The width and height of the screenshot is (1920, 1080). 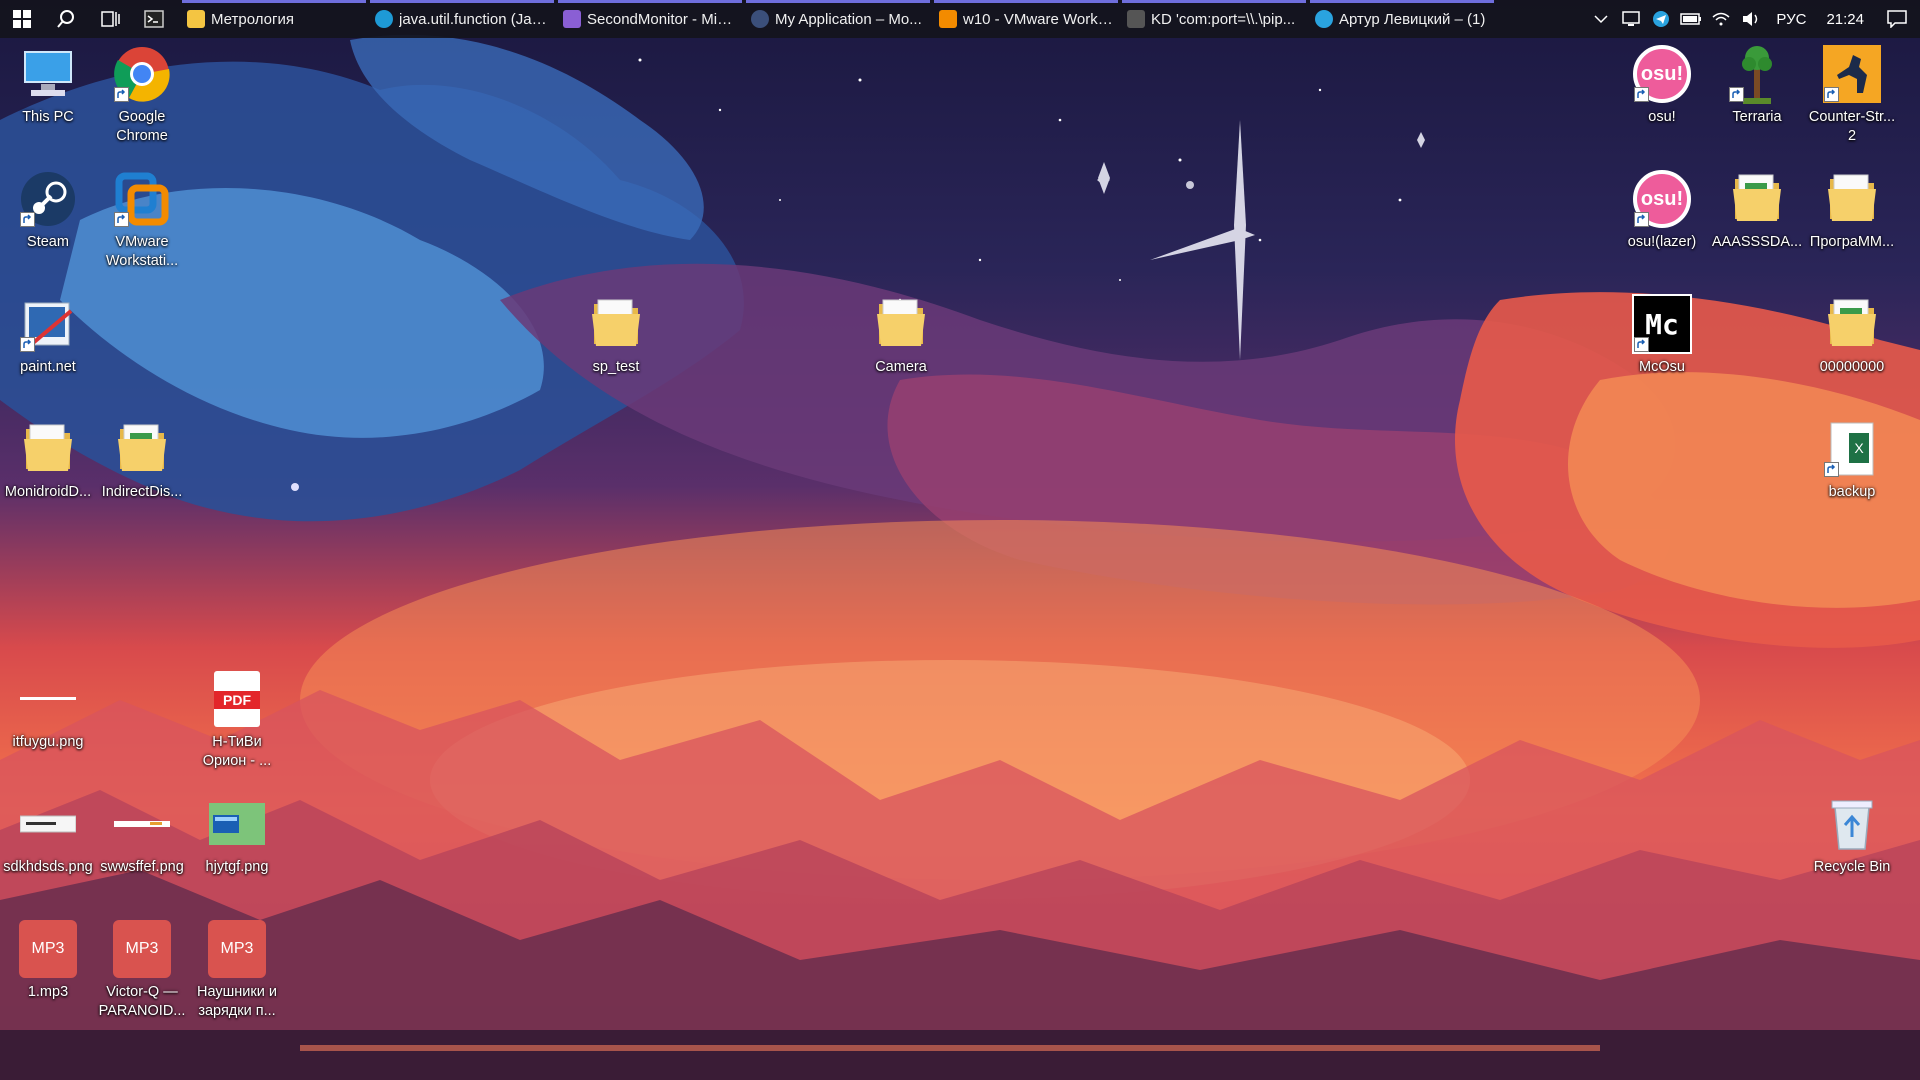 I want to click on recycle-bin-icon, so click(x=1852, y=825).